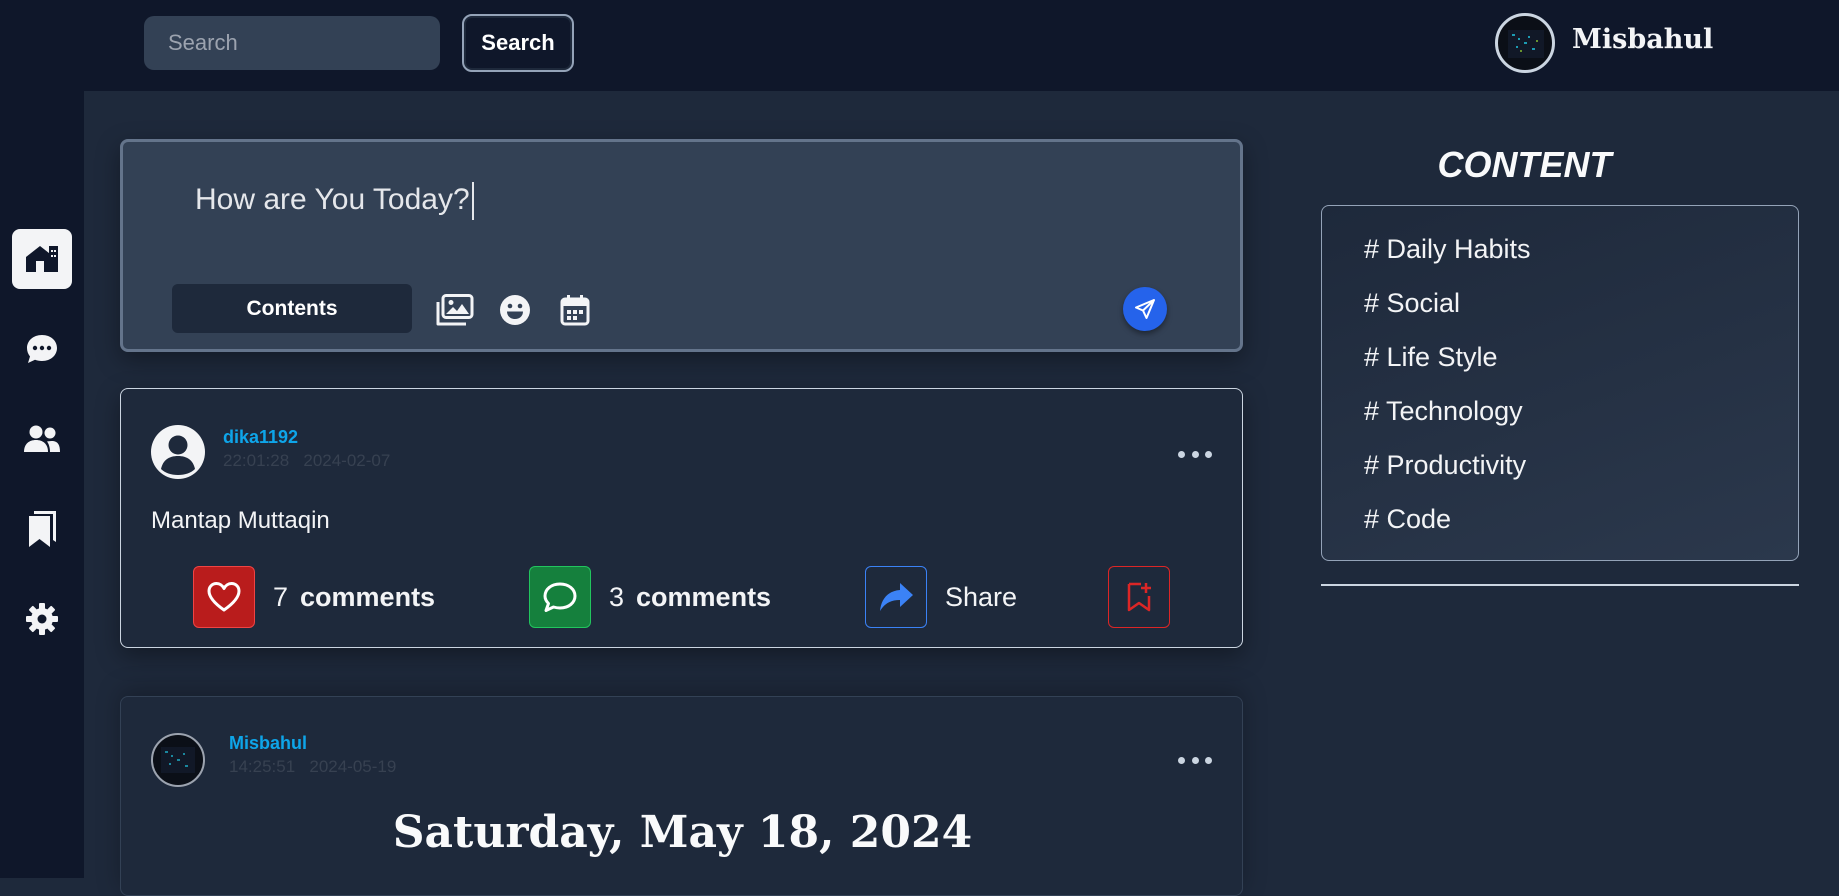 The height and width of the screenshot is (896, 1839). What do you see at coordinates (1524, 164) in the screenshot?
I see `content-panel-title: CONTENT` at bounding box center [1524, 164].